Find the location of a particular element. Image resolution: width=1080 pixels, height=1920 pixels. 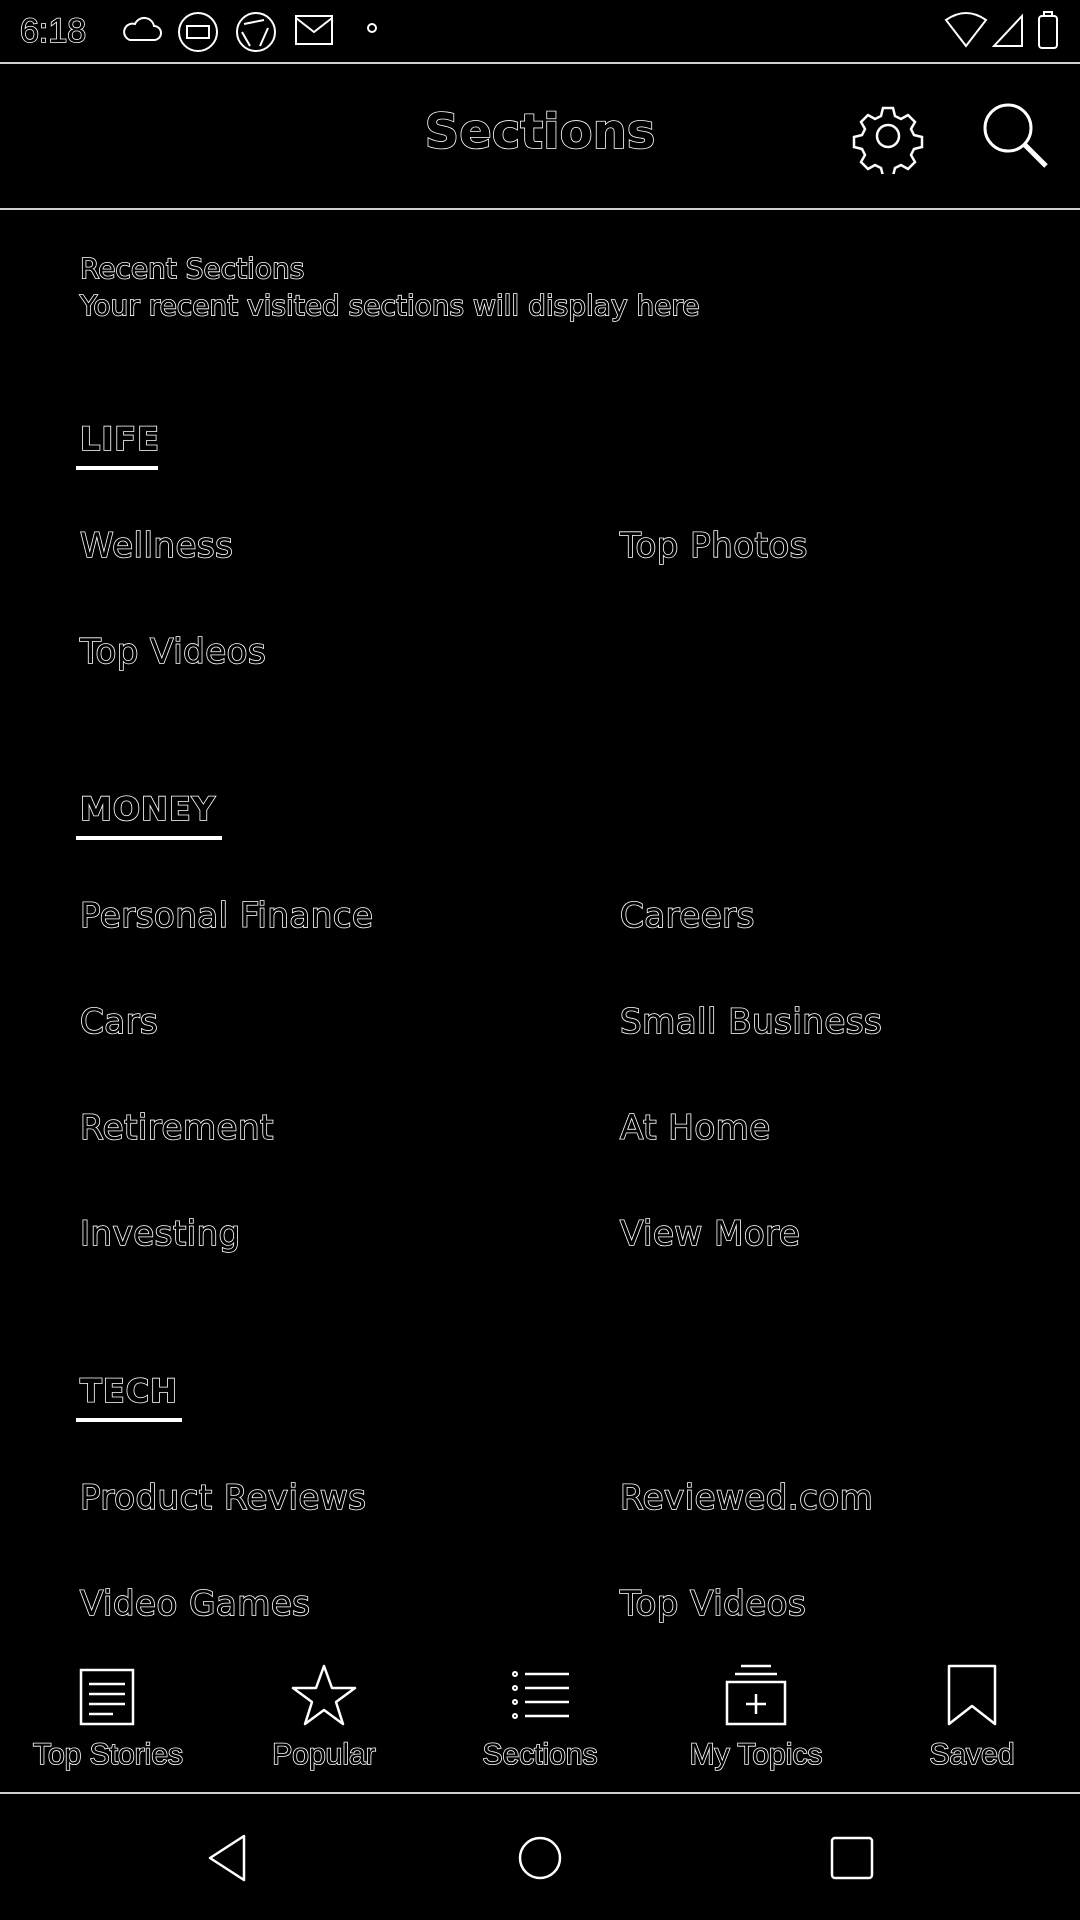

nav-my-topics: My Topics is located at coordinates (756, 1725).